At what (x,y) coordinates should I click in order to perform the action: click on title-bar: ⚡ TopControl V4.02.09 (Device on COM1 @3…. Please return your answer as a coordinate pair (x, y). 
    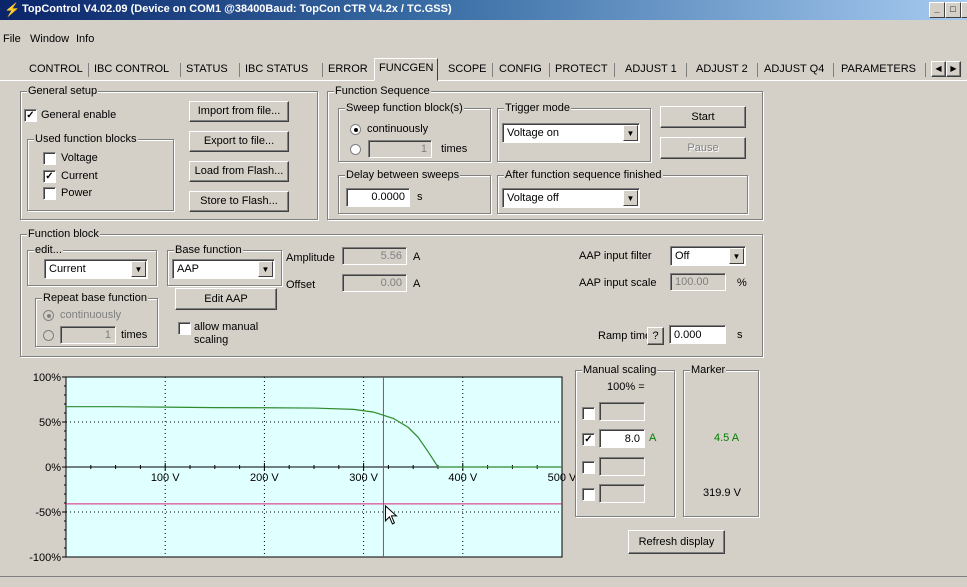
    Looking at the image, I should click on (483, 10).